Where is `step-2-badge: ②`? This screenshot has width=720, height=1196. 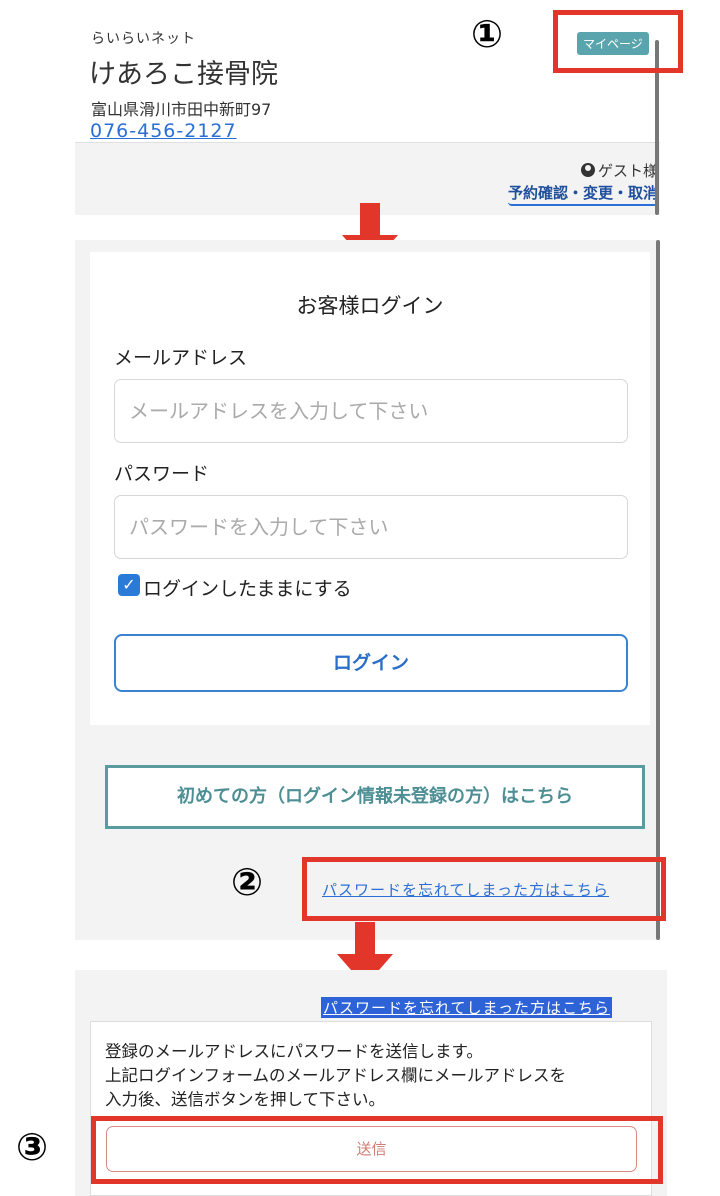
step-2-badge: ② is located at coordinates (247, 882).